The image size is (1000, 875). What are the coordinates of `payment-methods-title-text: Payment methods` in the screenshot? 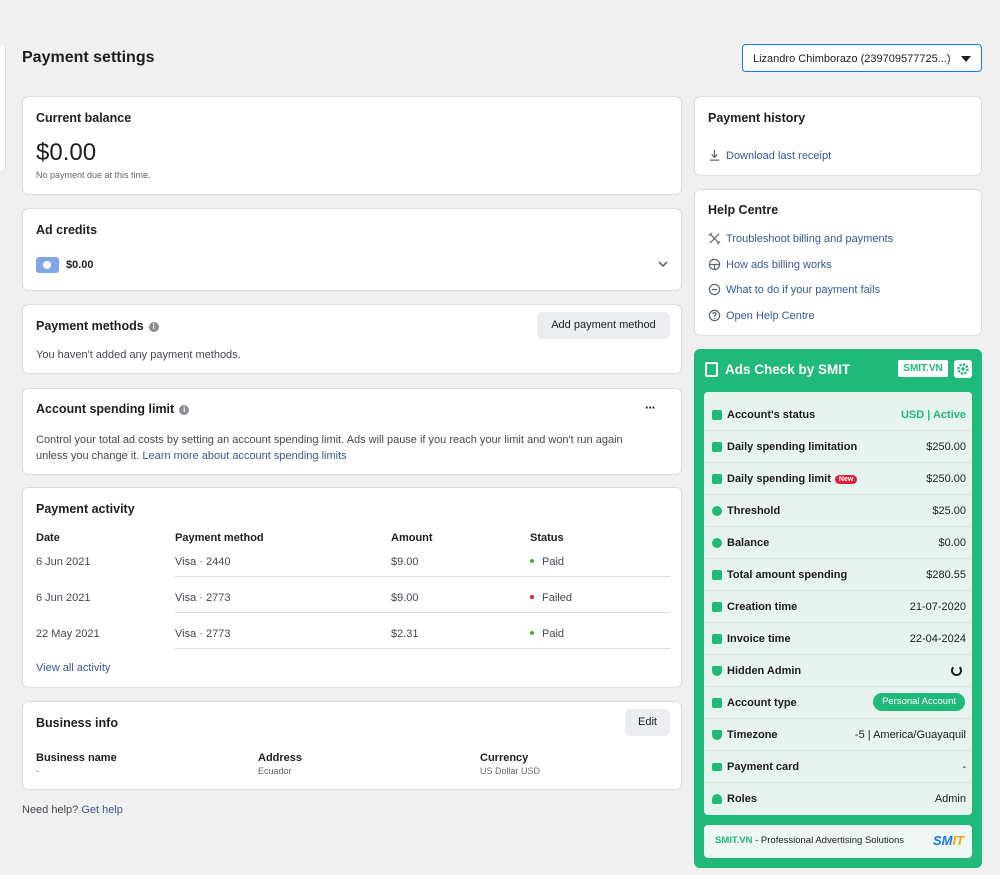 It's located at (90, 326).